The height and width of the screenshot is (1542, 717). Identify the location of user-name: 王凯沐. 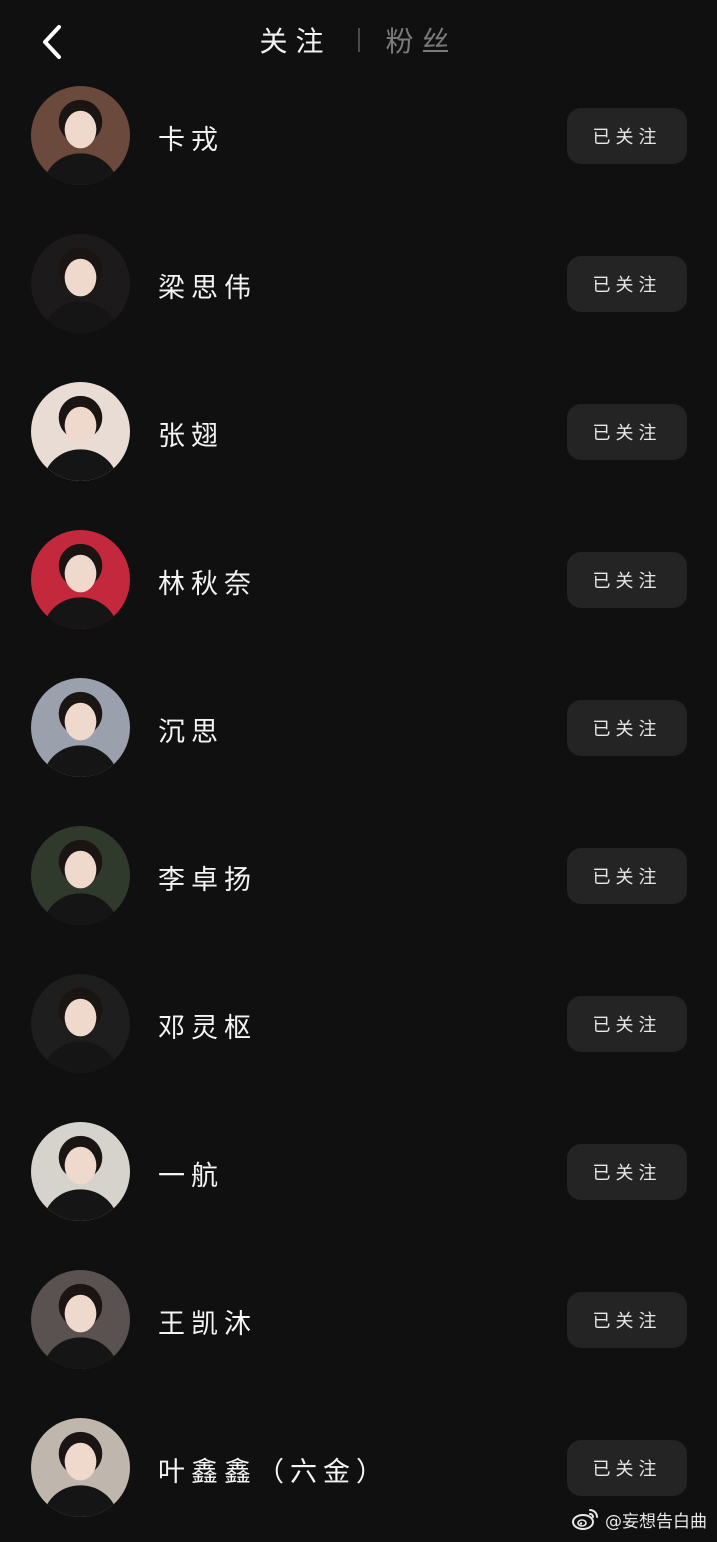
(207, 1321).